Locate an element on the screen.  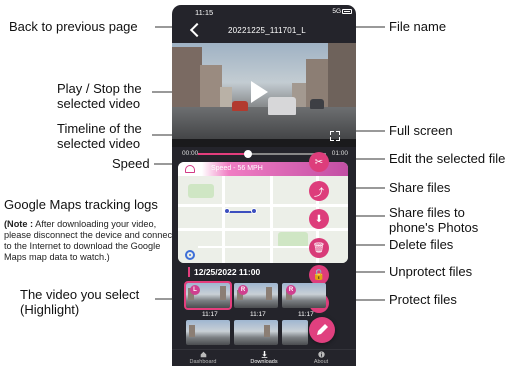
edit-fab-button is located at coordinates (322, 330).